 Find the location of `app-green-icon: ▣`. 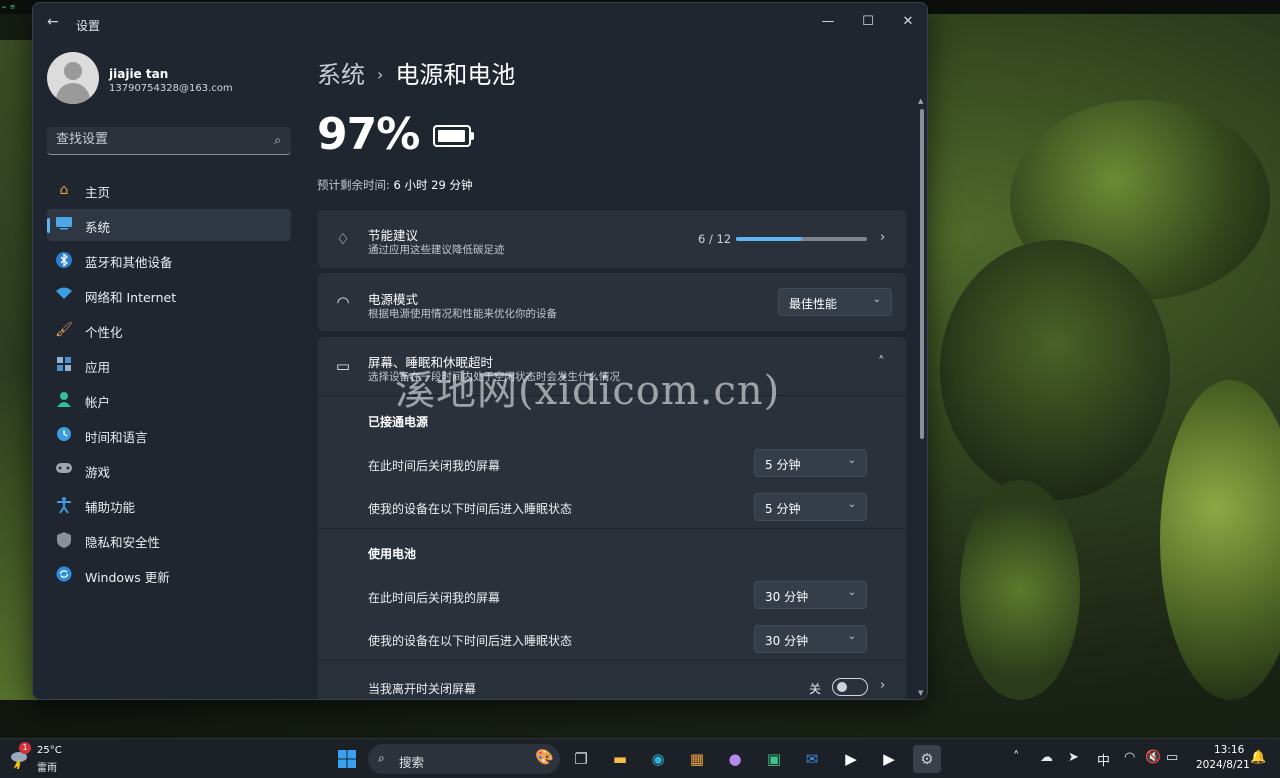

app-green-icon: ▣ is located at coordinates (774, 759).